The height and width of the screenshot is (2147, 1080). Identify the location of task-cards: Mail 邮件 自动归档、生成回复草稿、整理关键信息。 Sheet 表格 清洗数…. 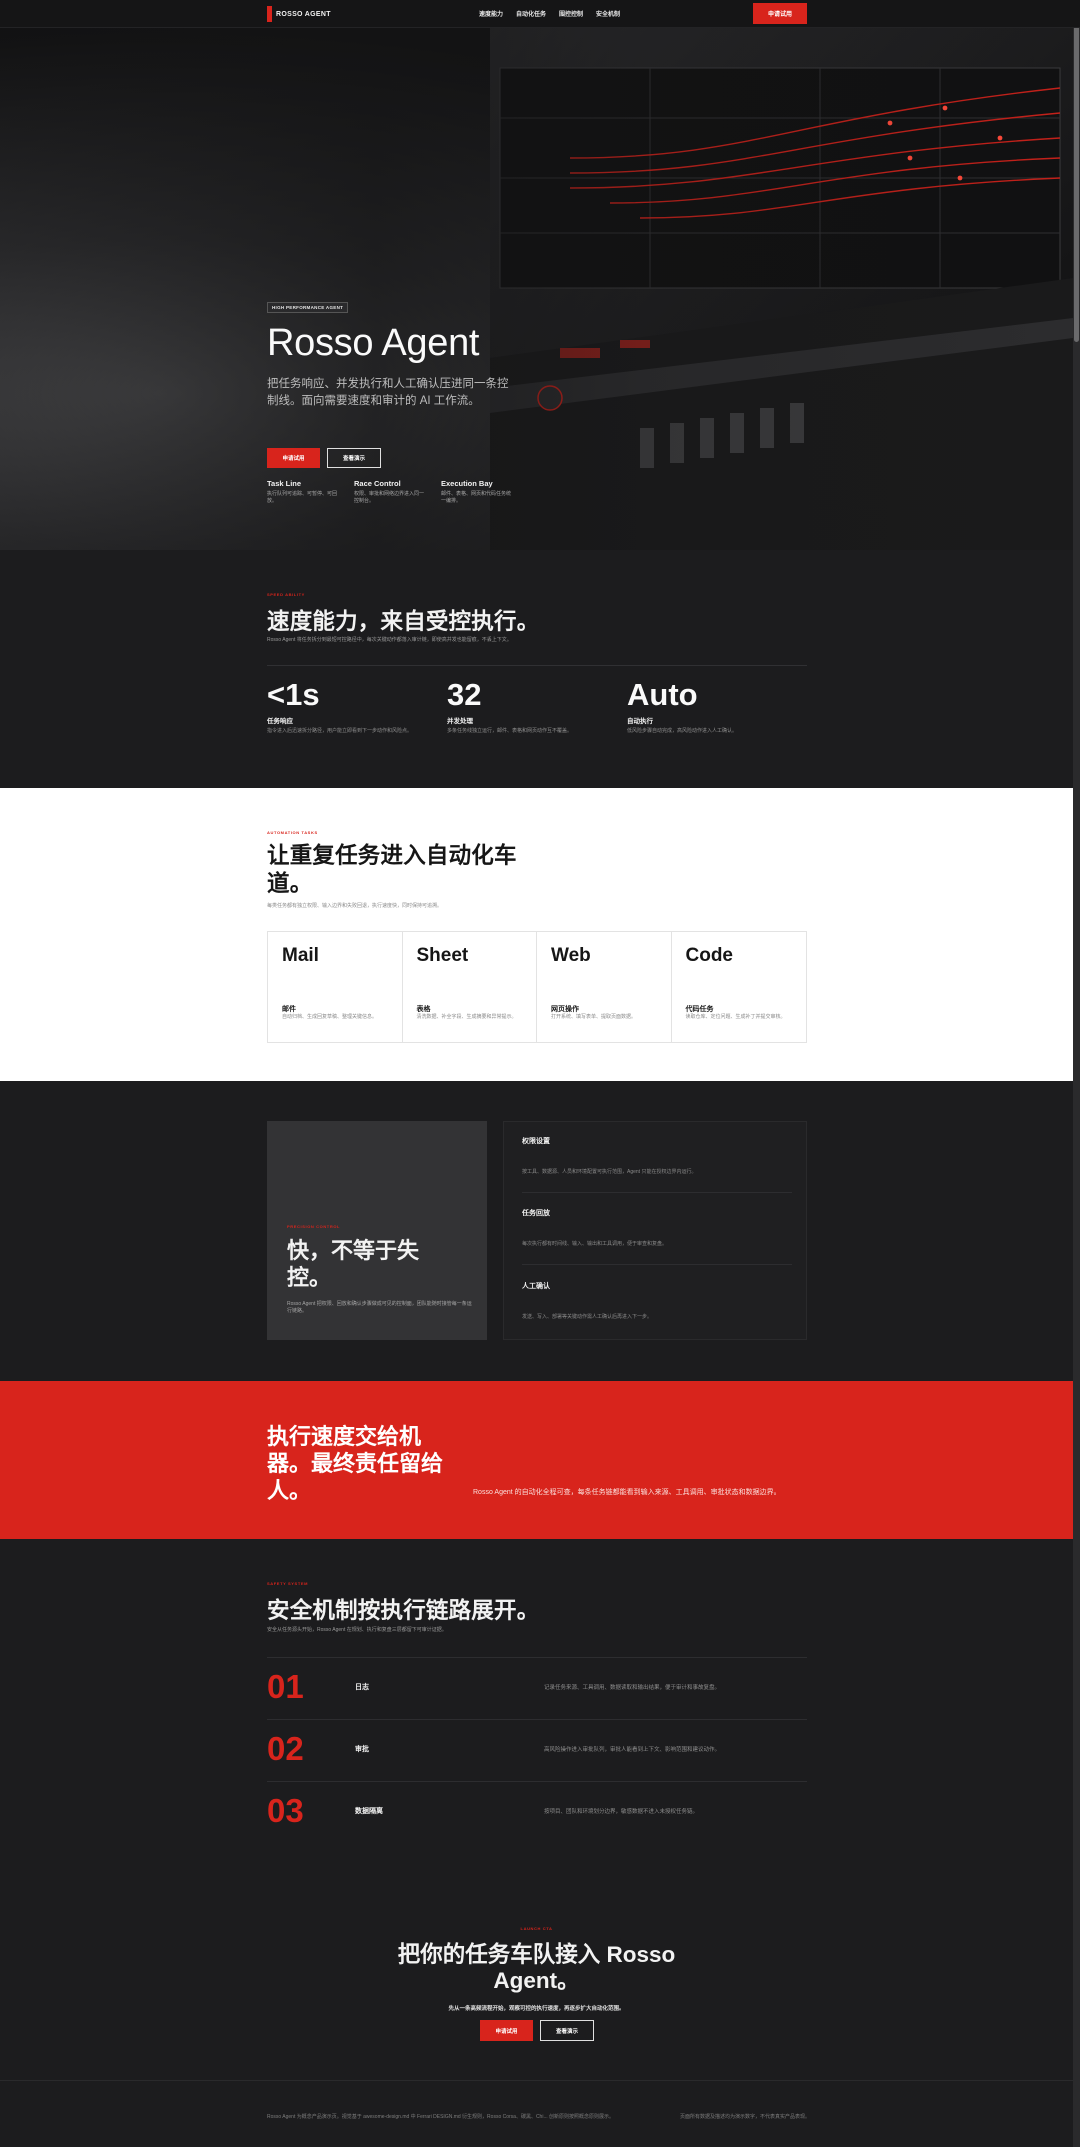
(537, 987).